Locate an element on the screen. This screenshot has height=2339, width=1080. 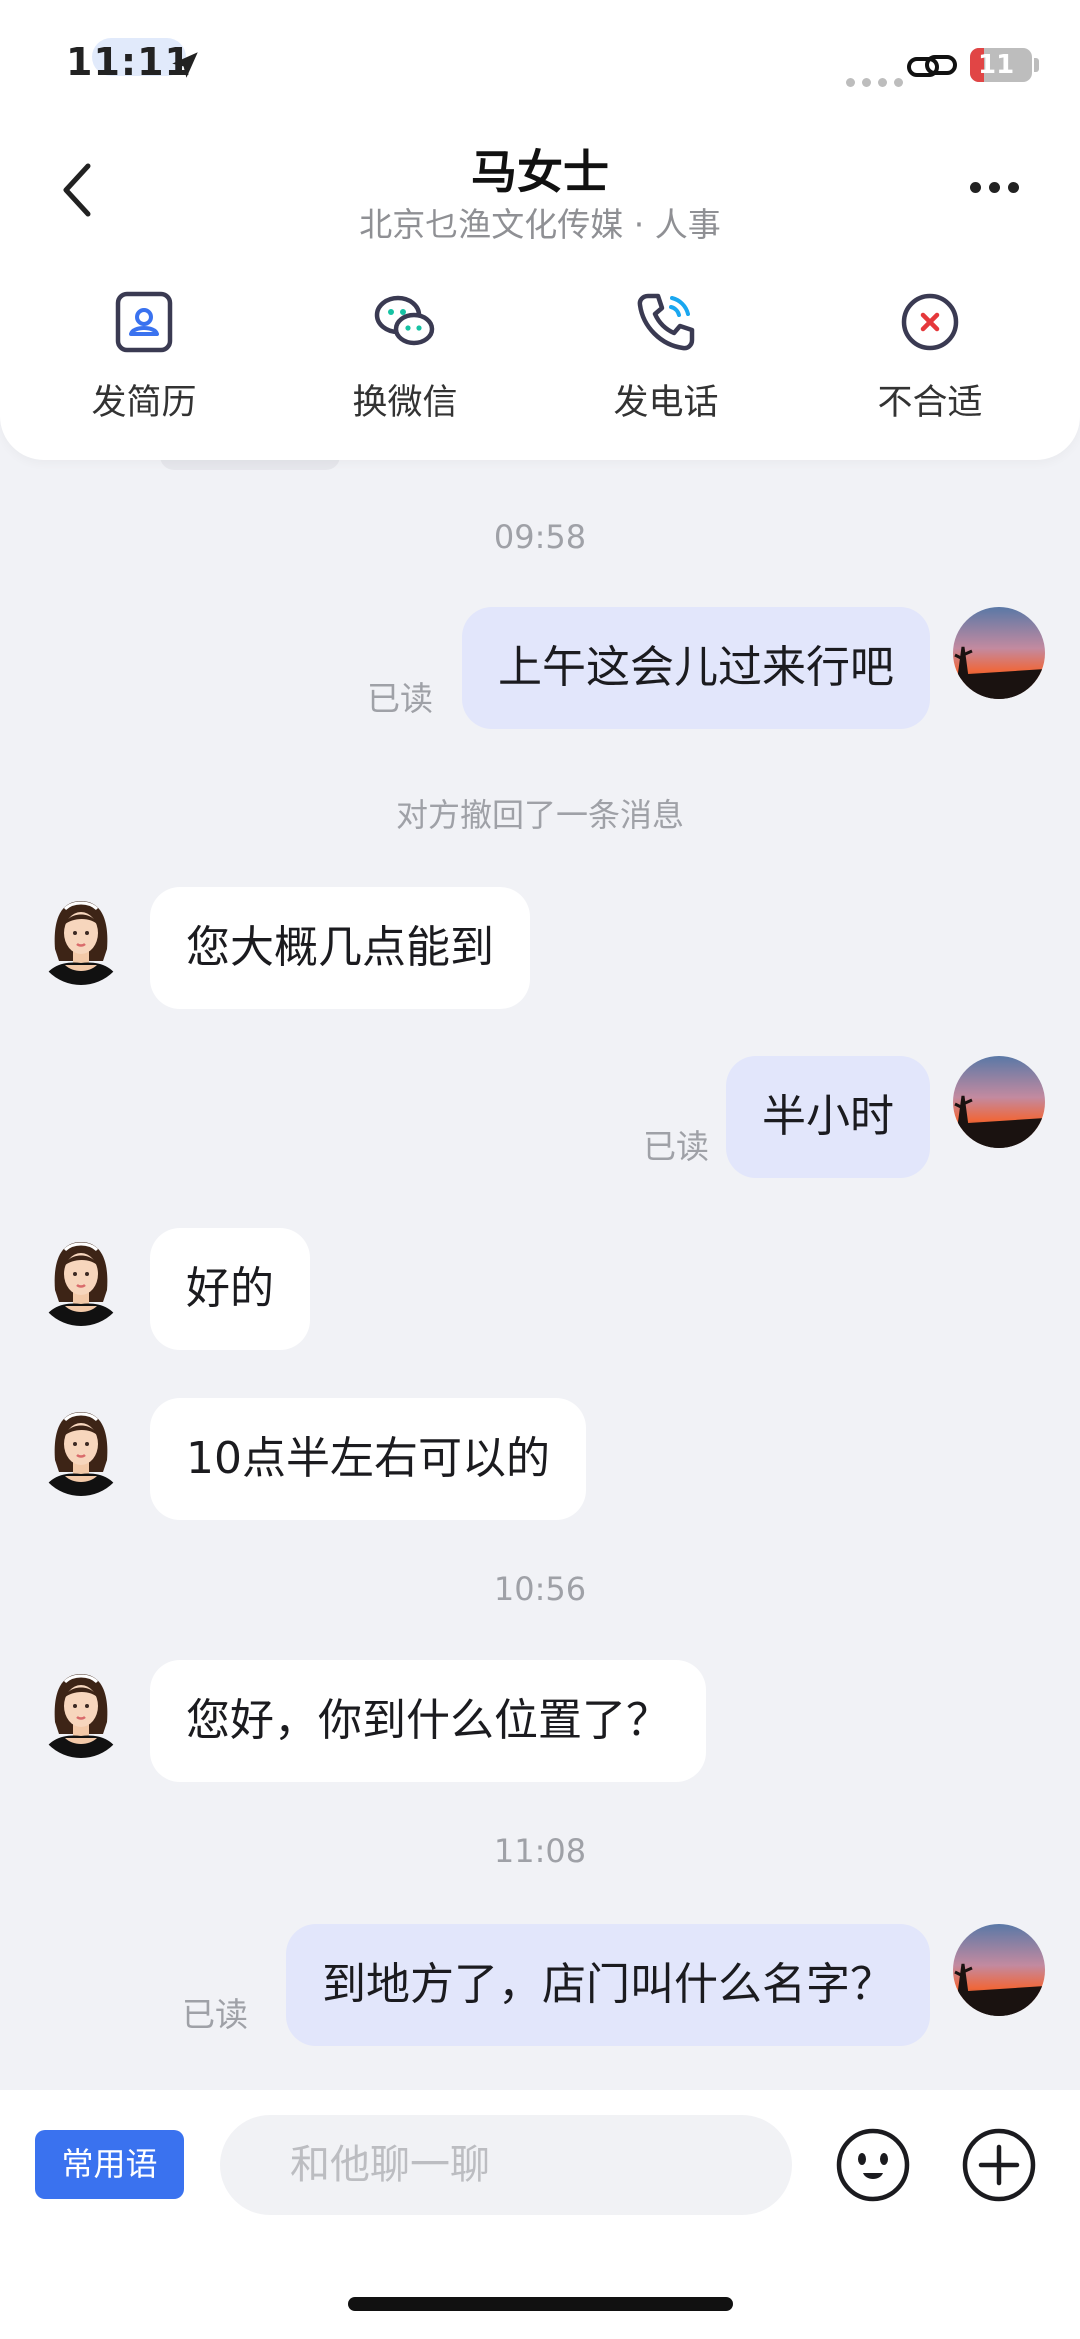
timestamp: 11:08 is located at coordinates (540, 1851).